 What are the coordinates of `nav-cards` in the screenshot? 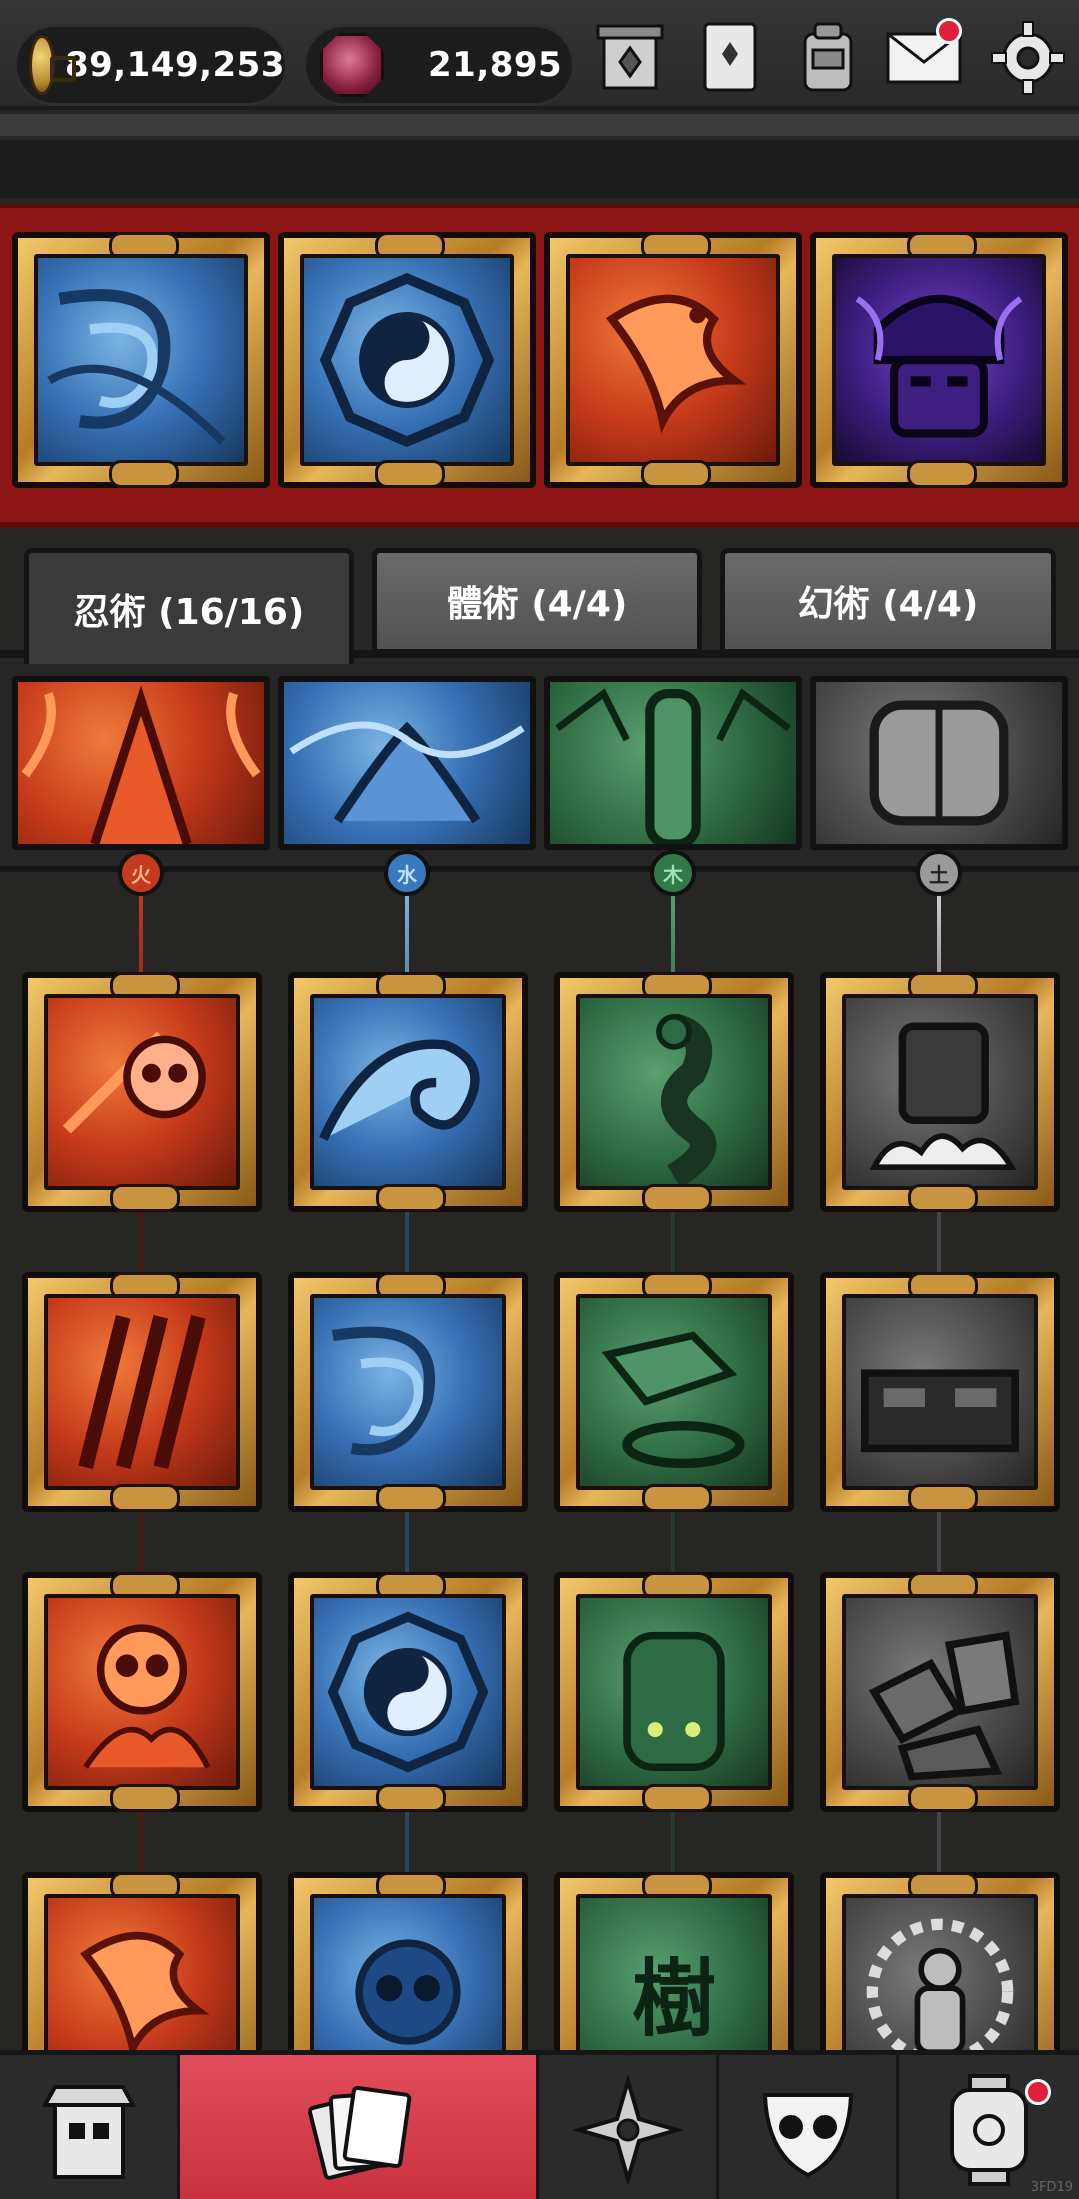 It's located at (359, 2127).